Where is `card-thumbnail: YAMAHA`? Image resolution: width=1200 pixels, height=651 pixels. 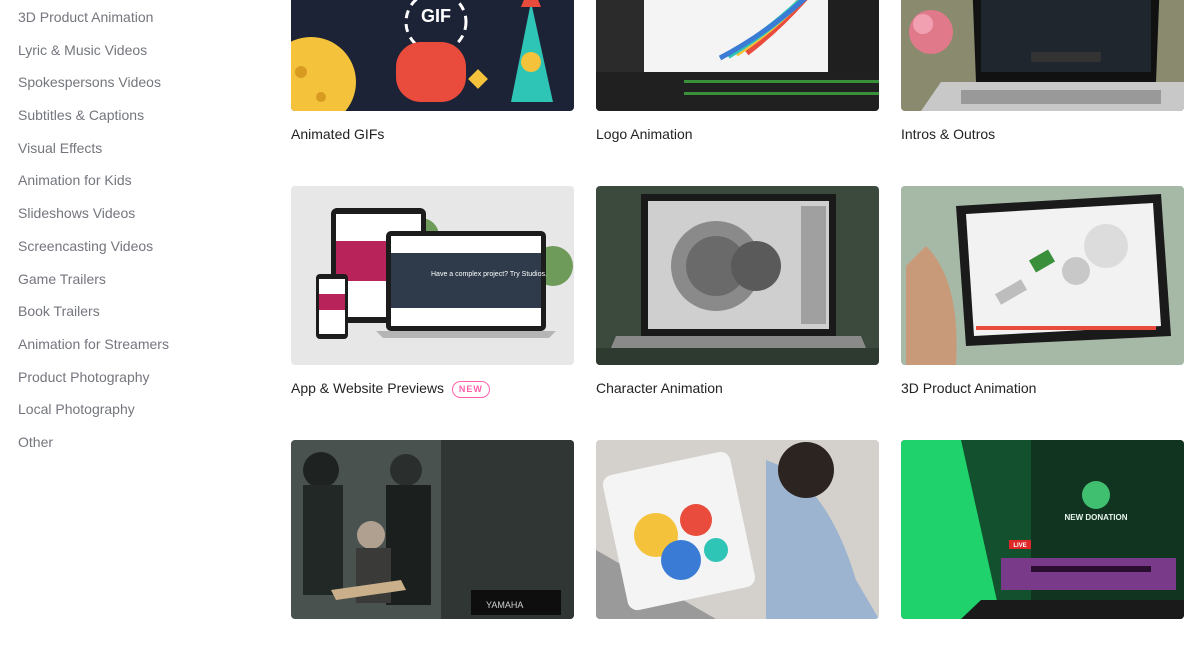
card-thumbnail: YAMAHA is located at coordinates (432, 529).